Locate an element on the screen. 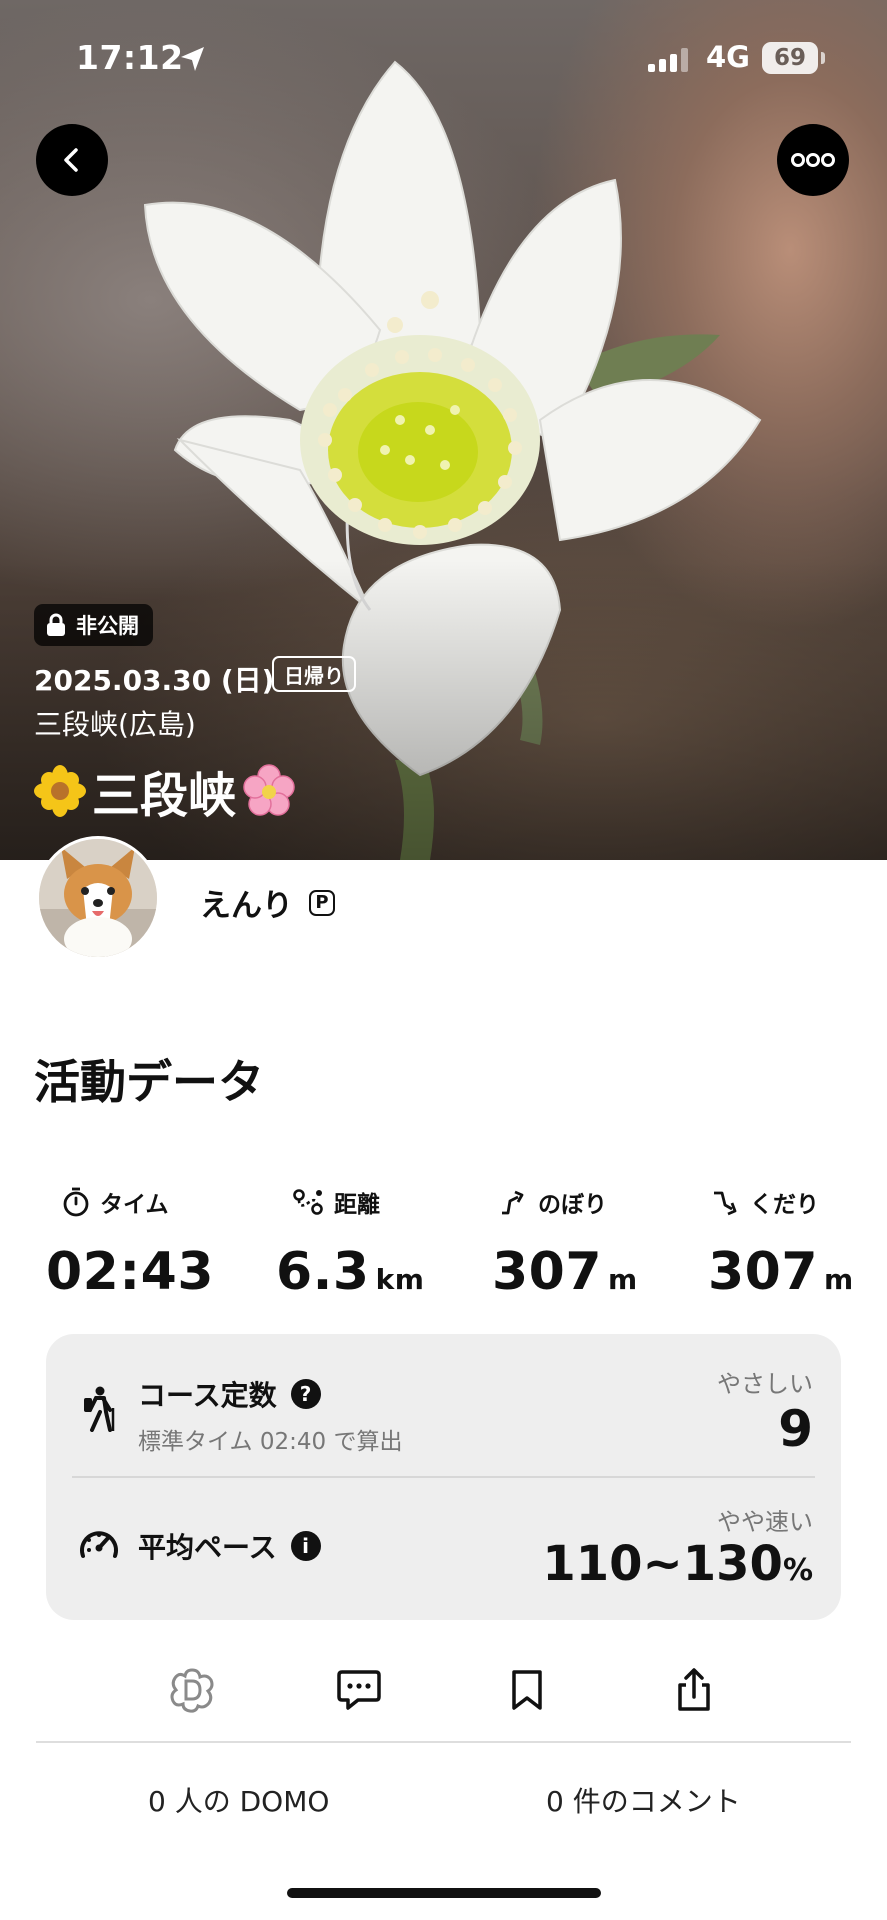 Image resolution: width=887 pixels, height=1920 pixels. share-icon is located at coordinates (694, 1689).